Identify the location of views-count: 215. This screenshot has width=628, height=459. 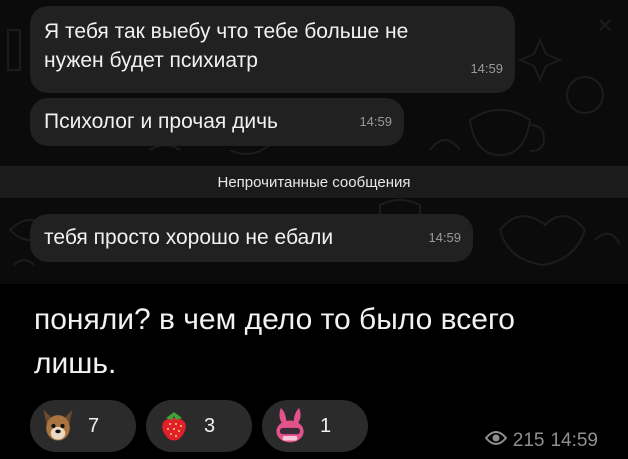
(528, 440).